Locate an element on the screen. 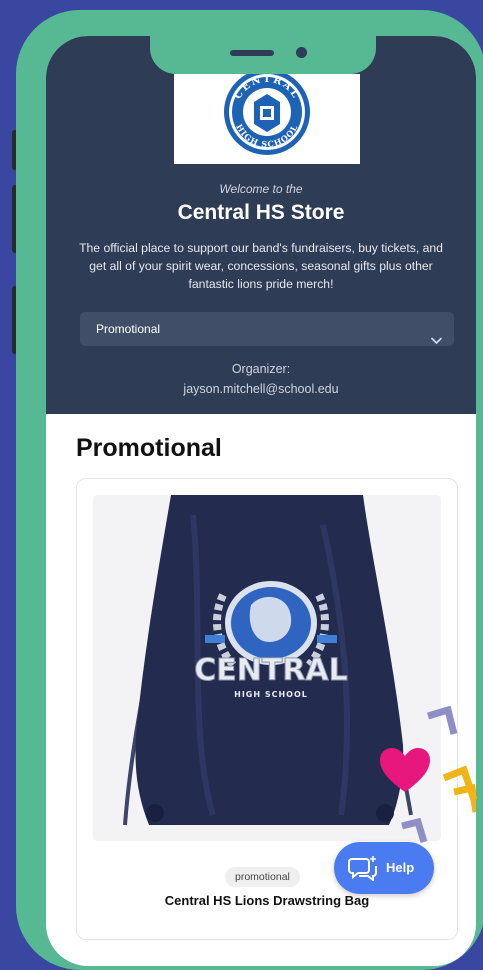  section-title: Promotional is located at coordinates (149, 448).